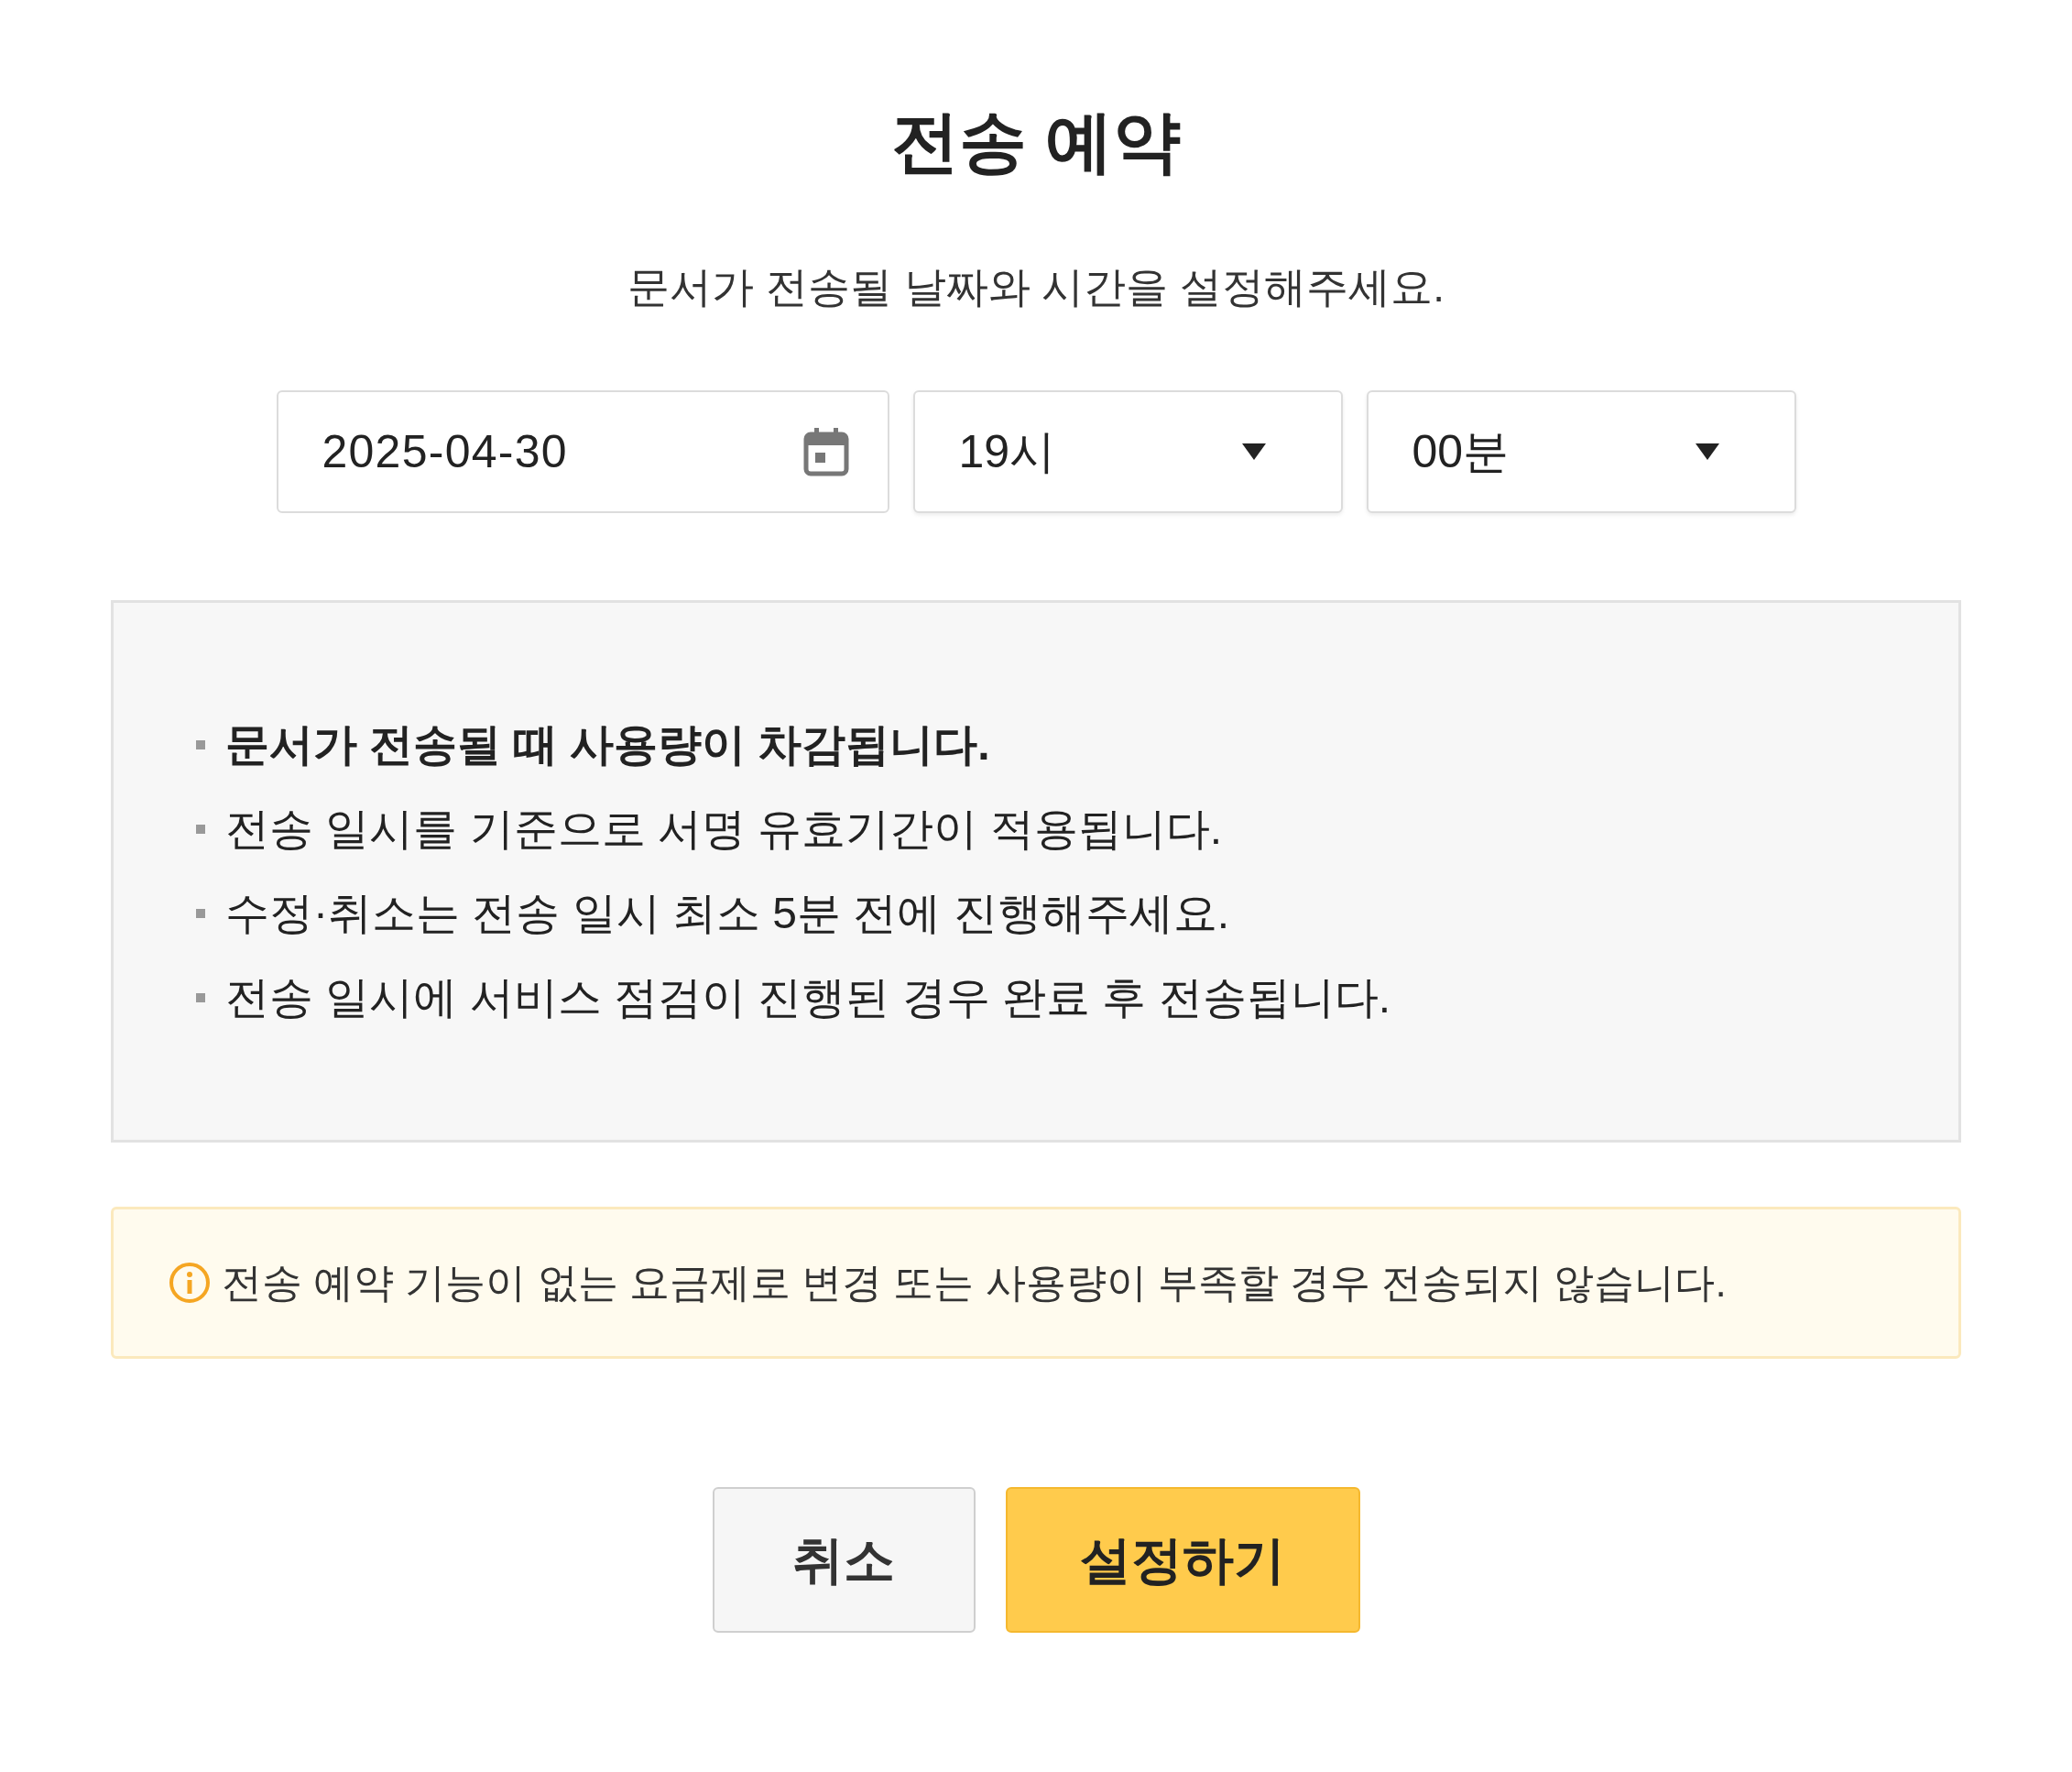 Image resolution: width=2072 pixels, height=1772 pixels. I want to click on hour-select: 19시, so click(1127, 451).